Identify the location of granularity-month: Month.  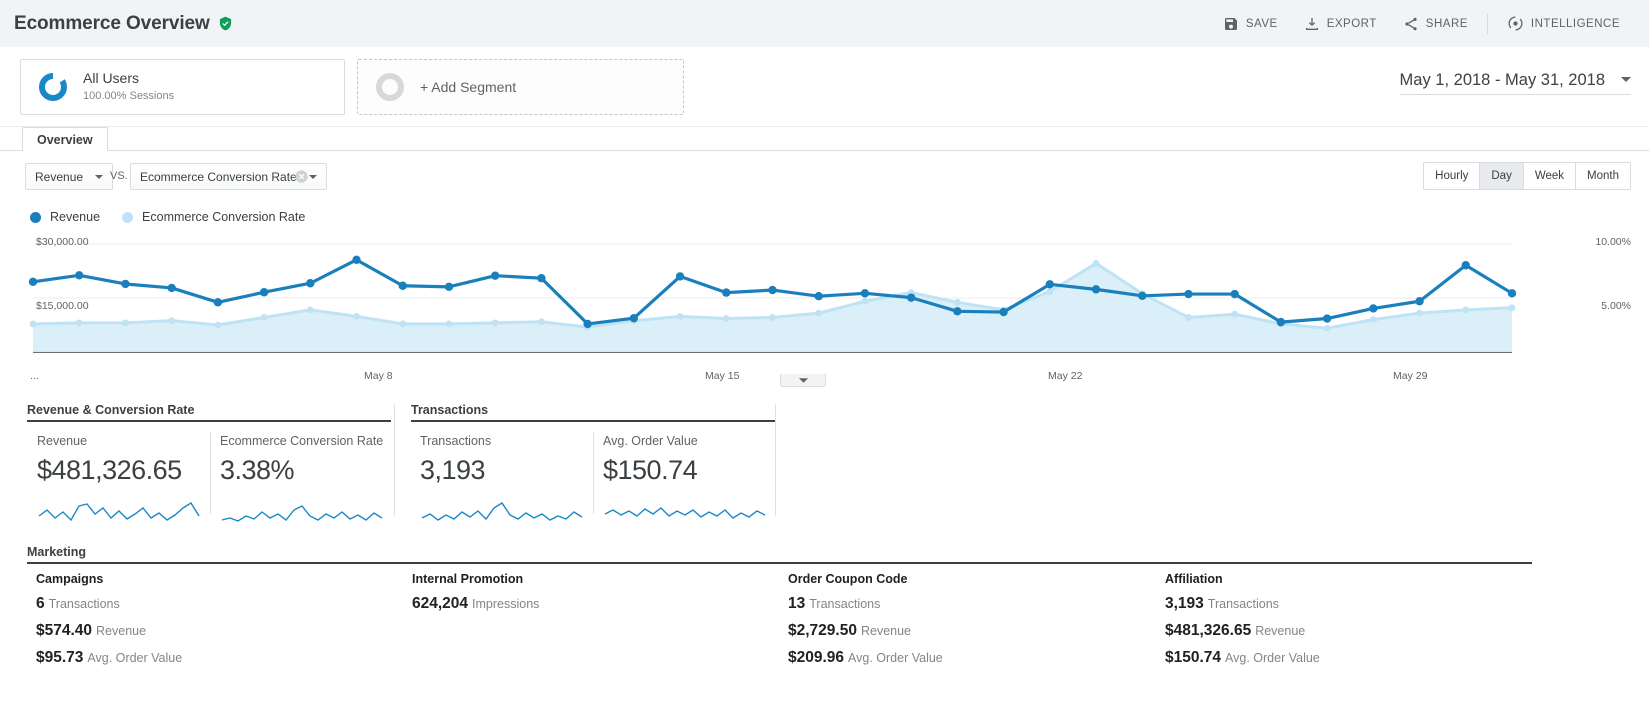
(1603, 176).